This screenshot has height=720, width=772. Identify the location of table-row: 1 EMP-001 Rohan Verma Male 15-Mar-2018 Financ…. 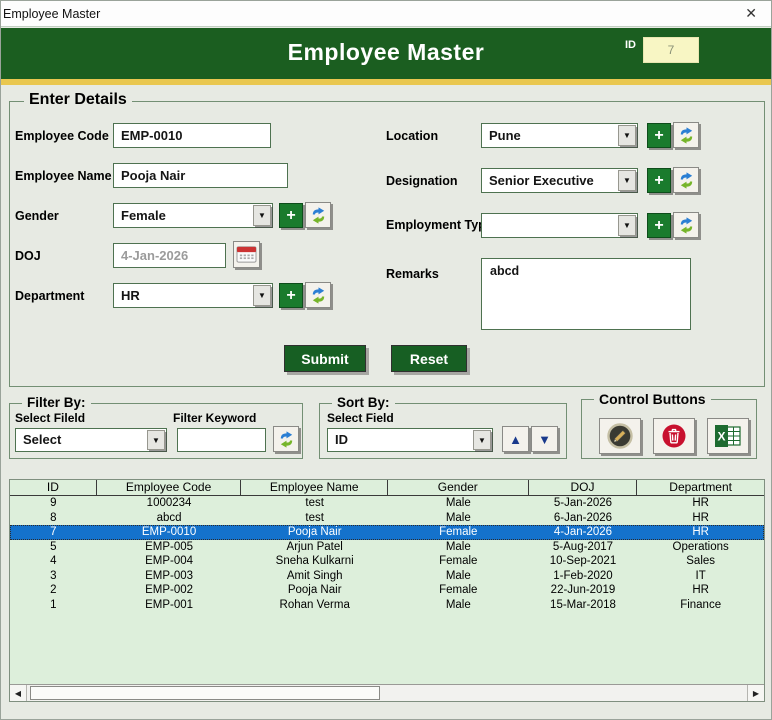
(387, 605).